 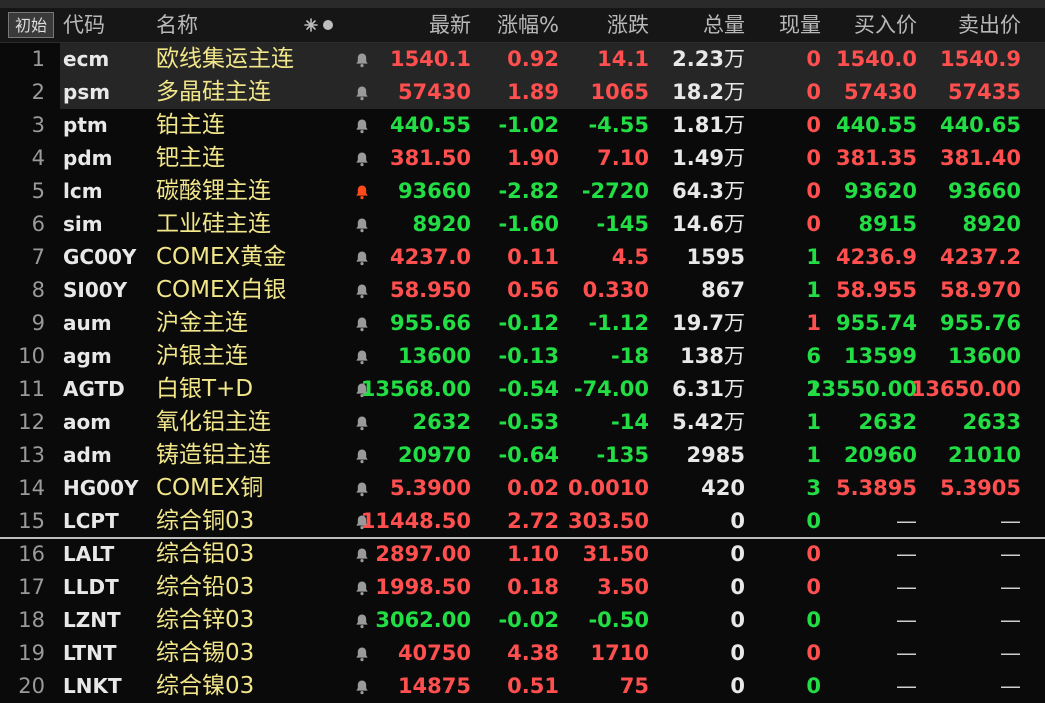 I want to click on table-row: 20 LNKT 综合镍03 14875 0.51 75 0 0 — —, so click(x=522, y=686).